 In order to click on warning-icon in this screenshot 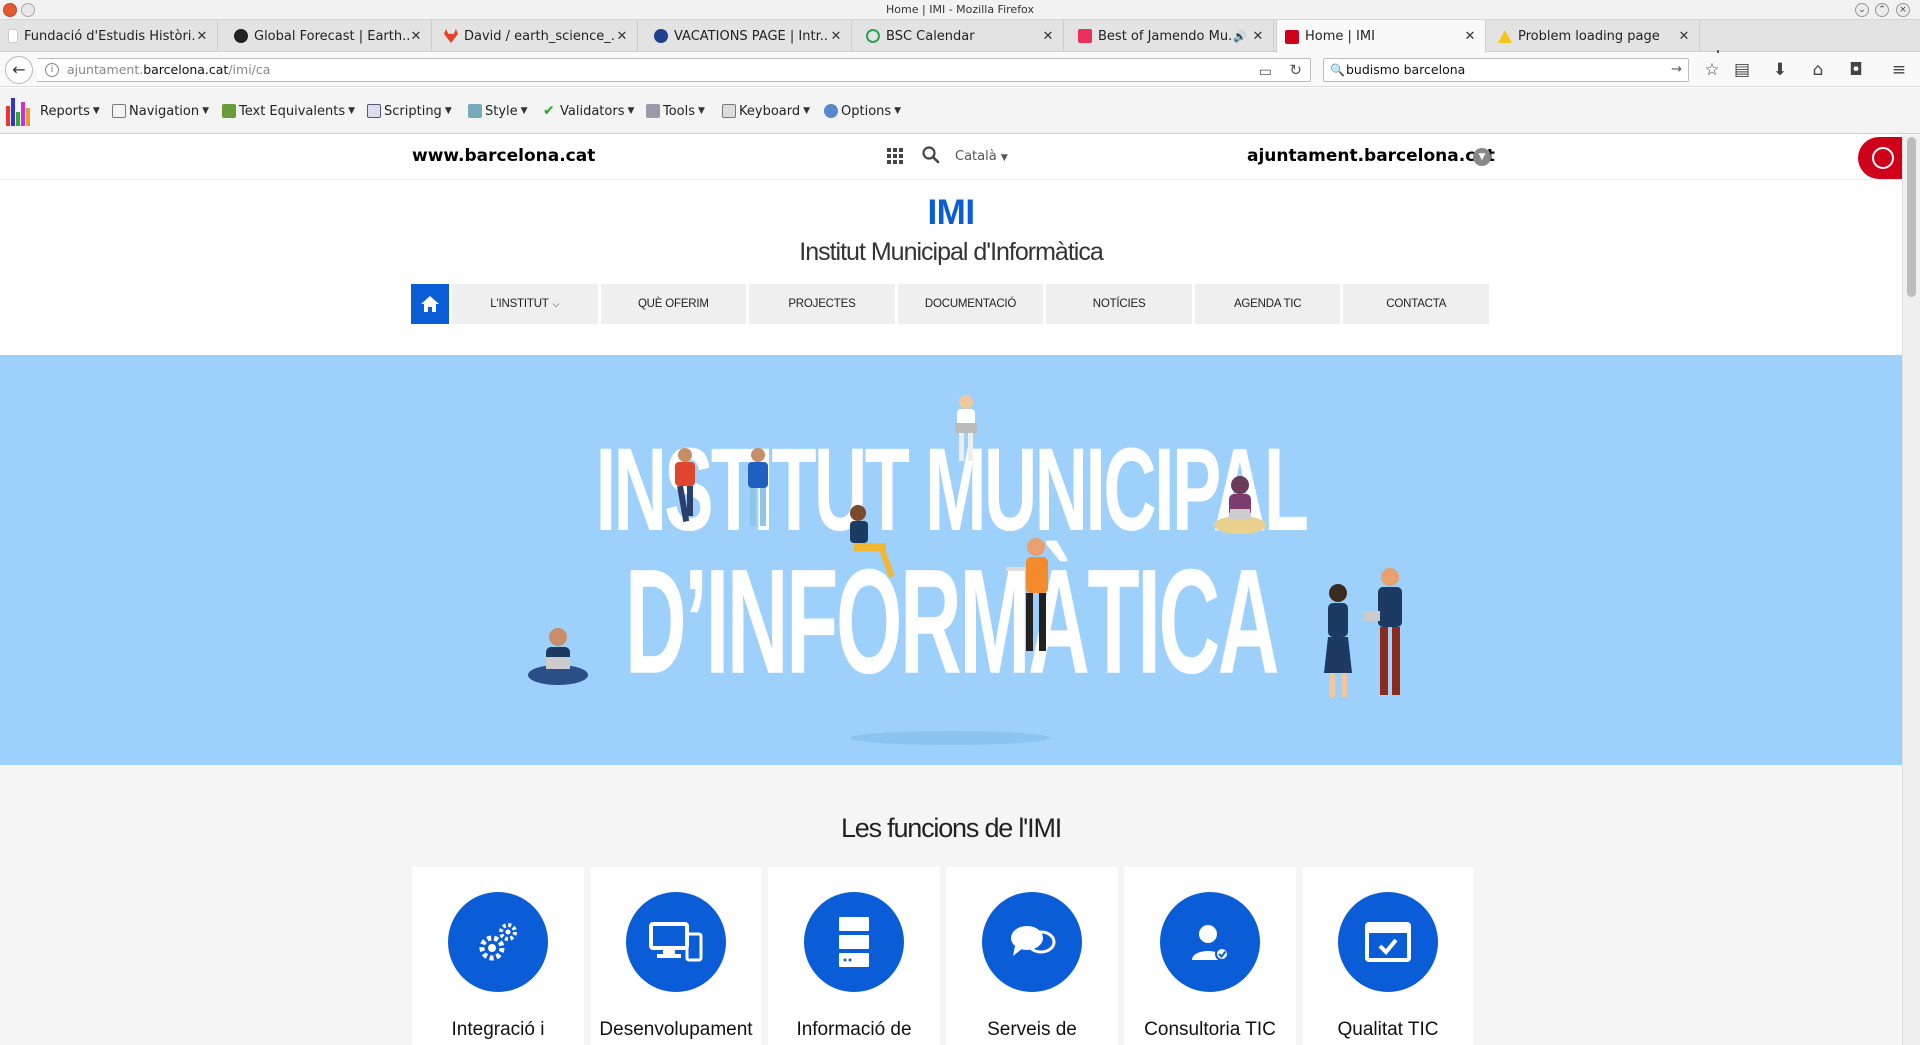, I will do `click(1505, 36)`.